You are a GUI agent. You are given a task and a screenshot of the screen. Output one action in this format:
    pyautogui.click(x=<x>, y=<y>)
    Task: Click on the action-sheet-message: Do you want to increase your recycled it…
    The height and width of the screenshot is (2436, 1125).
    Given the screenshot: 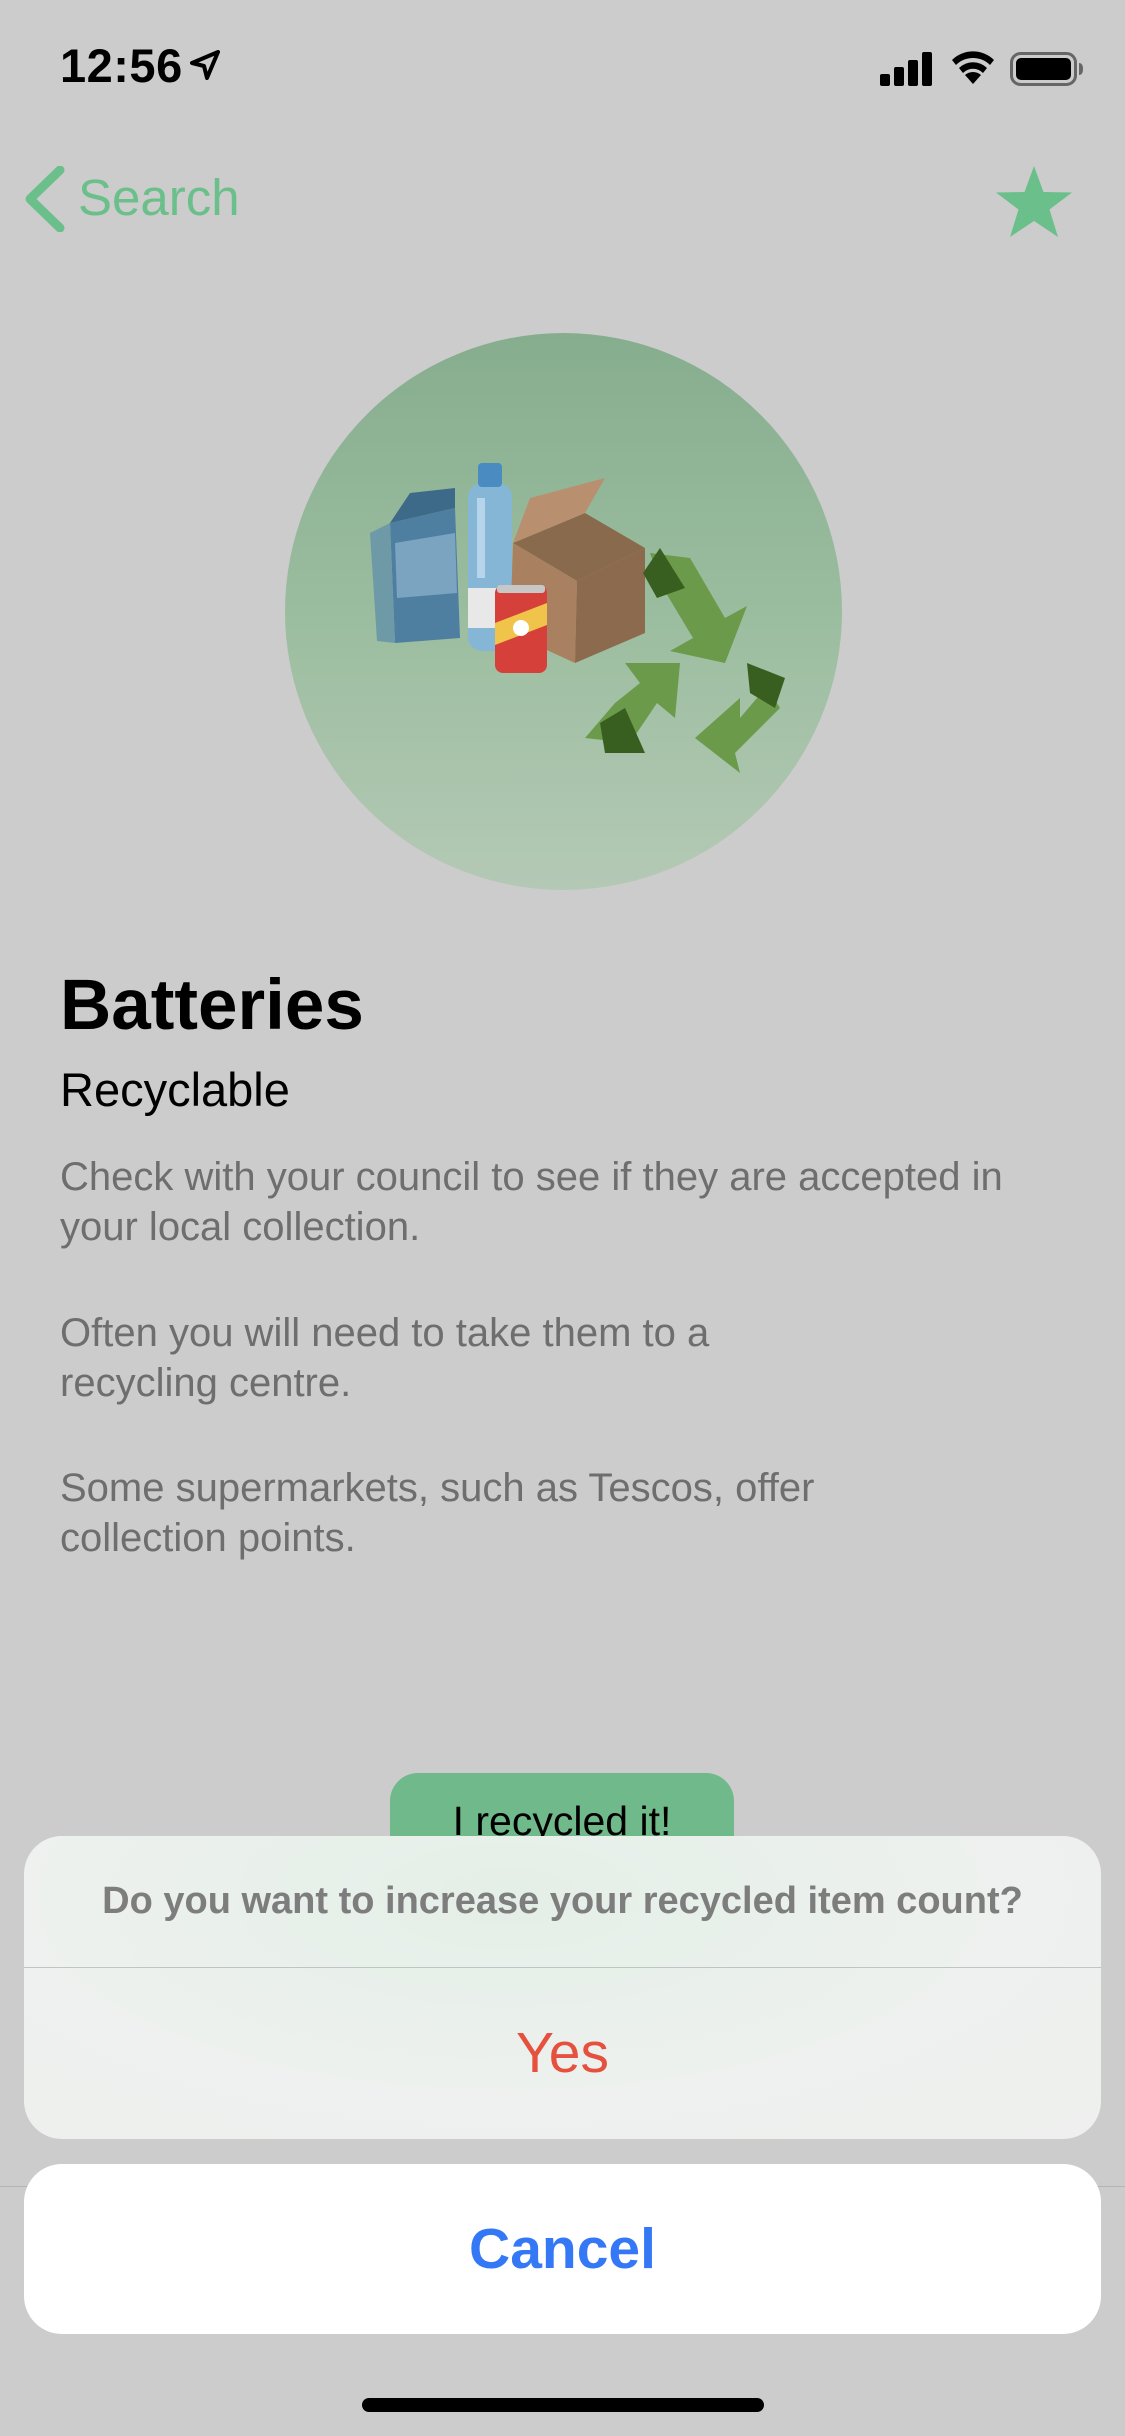 What is the action you would take?
    pyautogui.click(x=562, y=1901)
    